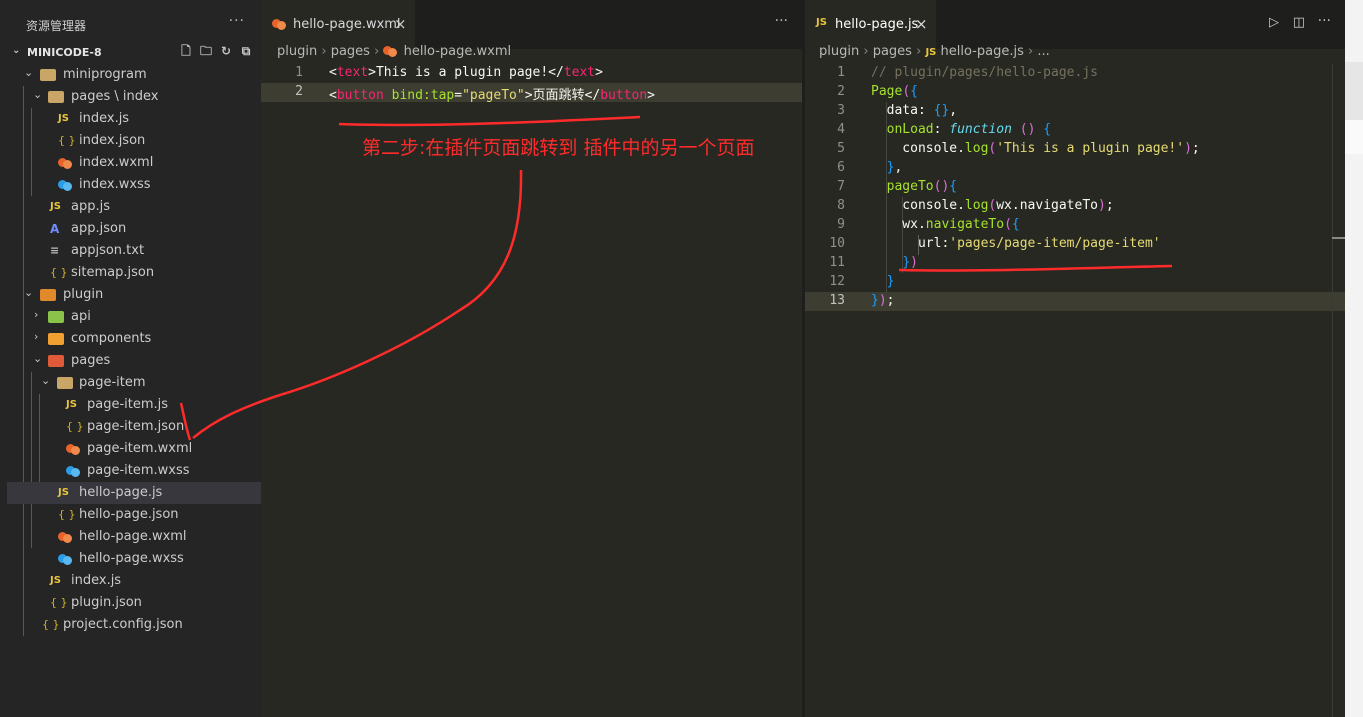 This screenshot has height=717, width=1363. Describe the element at coordinates (347, 24) in the screenshot. I see `tab-label: hello-page.wxml` at that location.